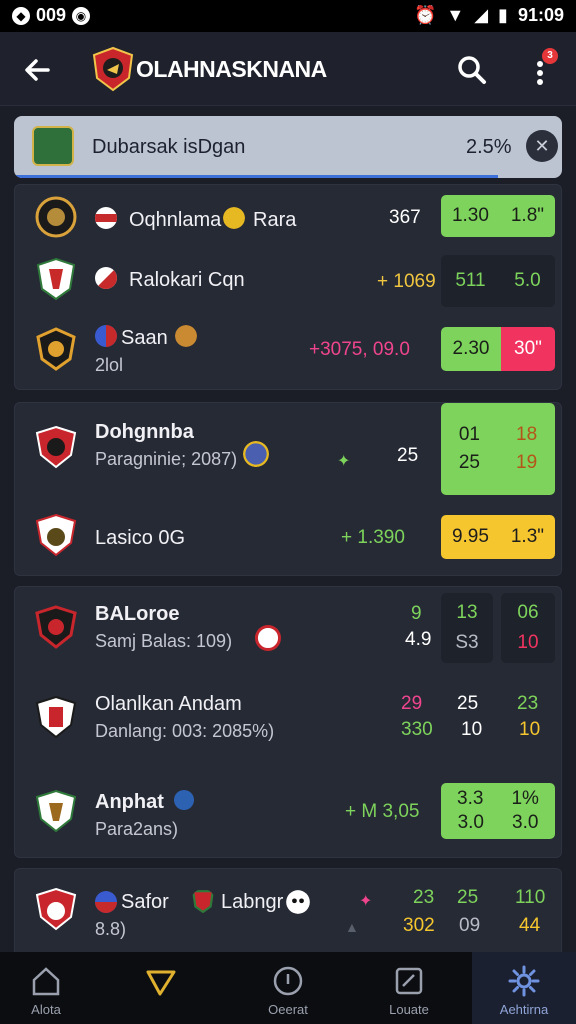 The width and height of the screenshot is (576, 1024). I want to click on value-1a: 29, so click(412, 703).